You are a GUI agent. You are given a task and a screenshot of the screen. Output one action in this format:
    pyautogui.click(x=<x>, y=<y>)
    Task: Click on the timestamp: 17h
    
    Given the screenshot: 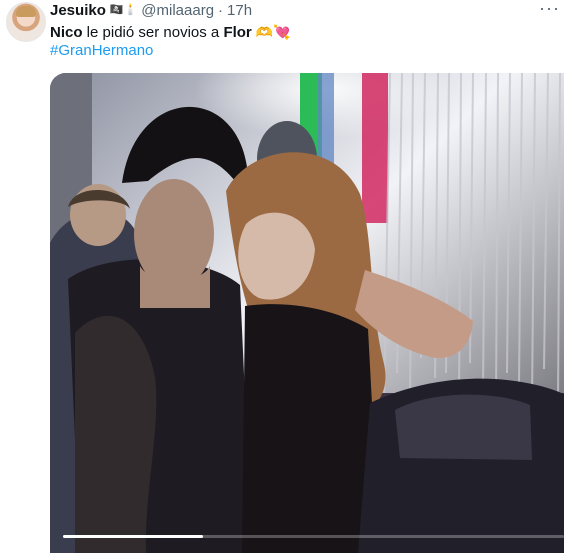 What is the action you would take?
    pyautogui.click(x=239, y=10)
    